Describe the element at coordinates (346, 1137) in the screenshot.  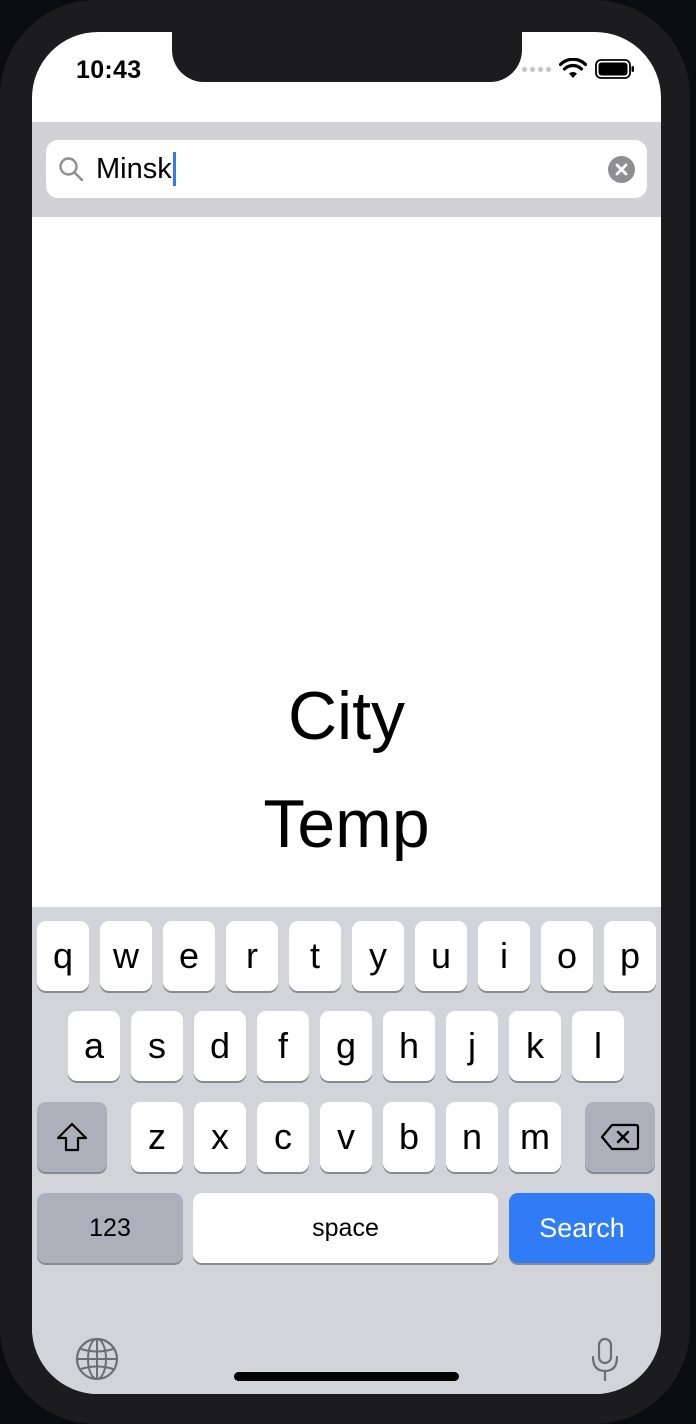
I see `key-v: v` at that location.